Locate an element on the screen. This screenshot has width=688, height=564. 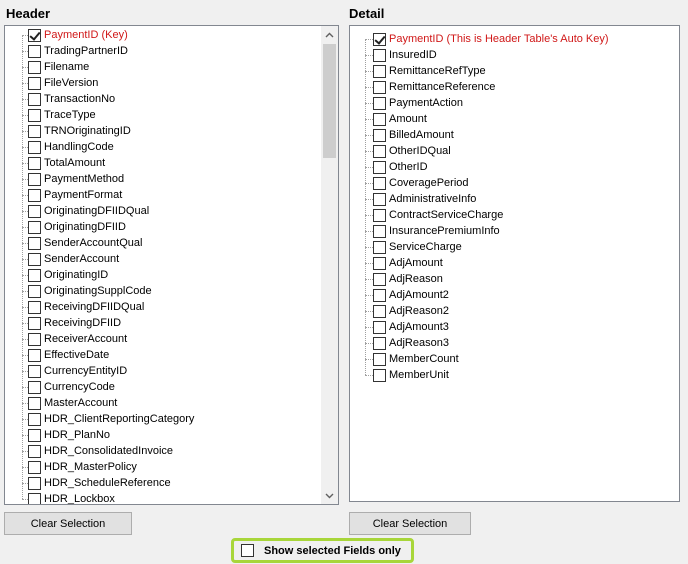
detail-field-item: AdjReason2 is located at coordinates (411, 311).